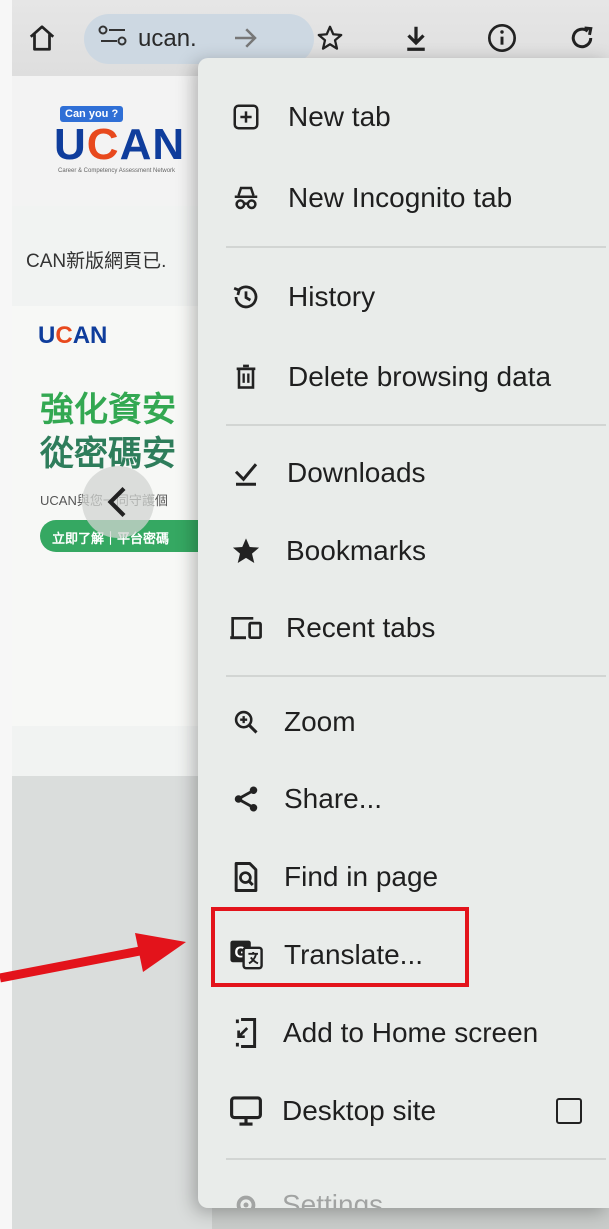  Describe the element at coordinates (113, 39) in the screenshot. I see `site-settings-icon` at that location.